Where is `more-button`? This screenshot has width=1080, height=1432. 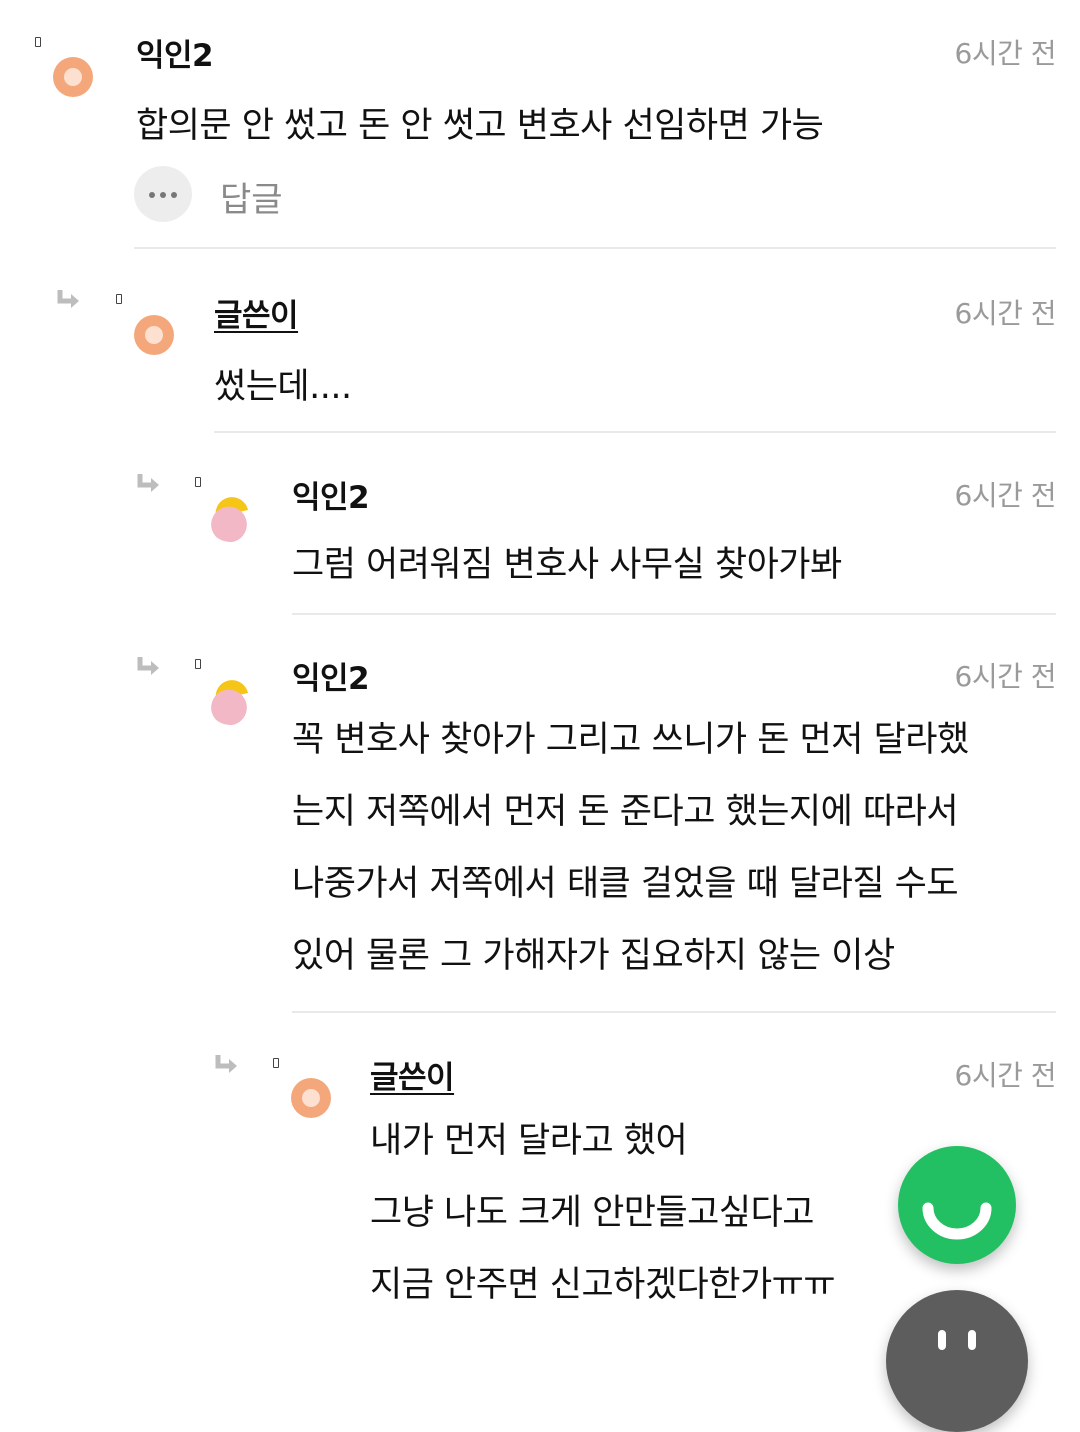 more-button is located at coordinates (163, 194).